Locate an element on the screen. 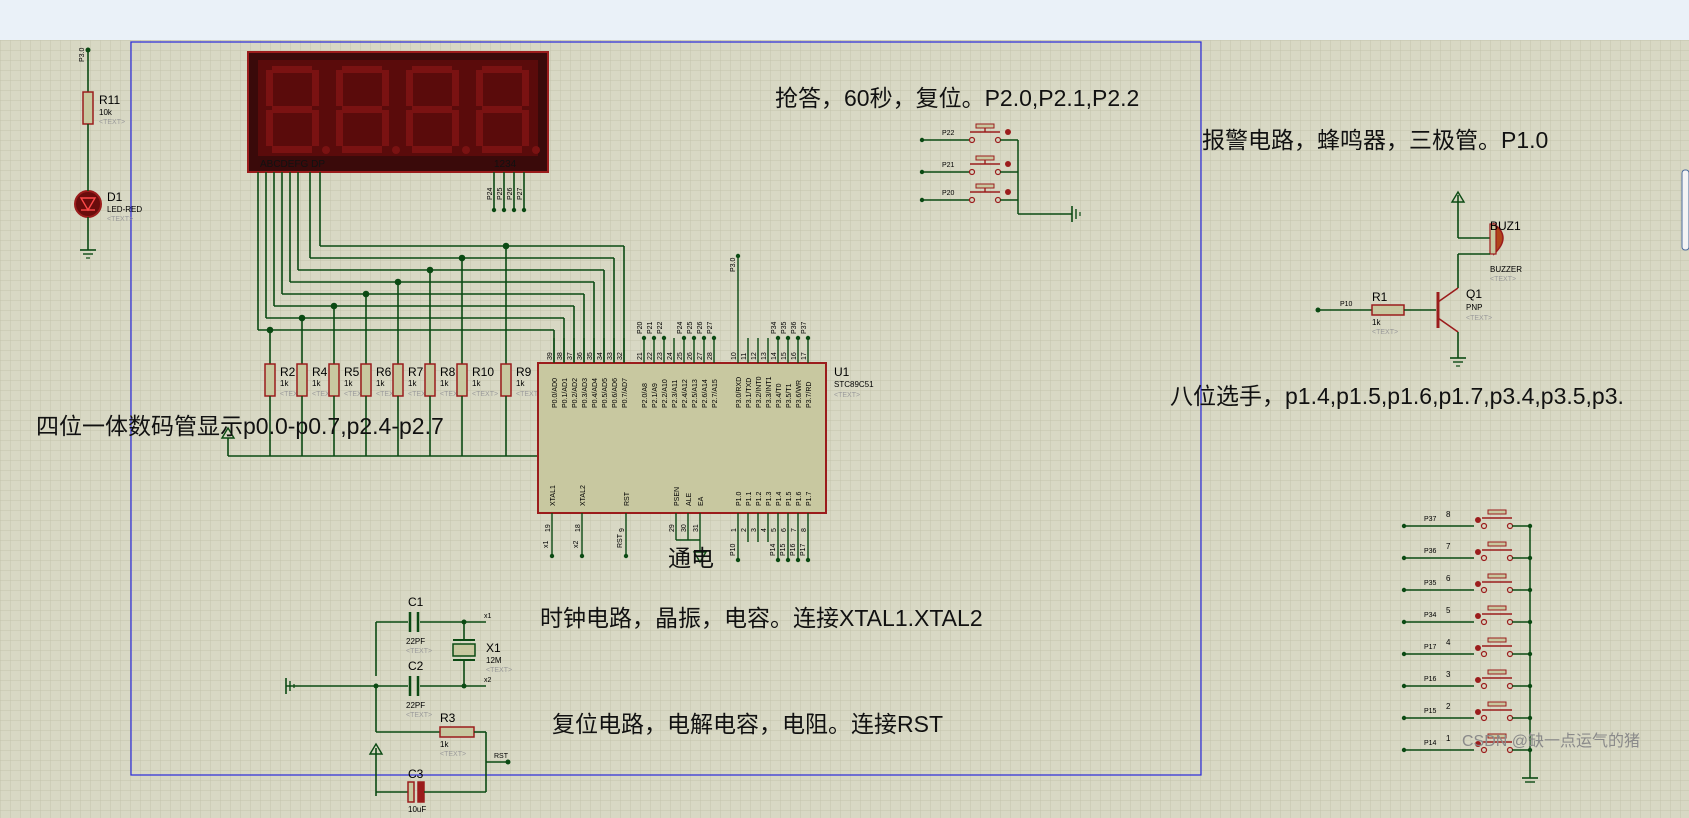  mcu-pin-name: P3.2/INT0 is located at coordinates (759, 392).